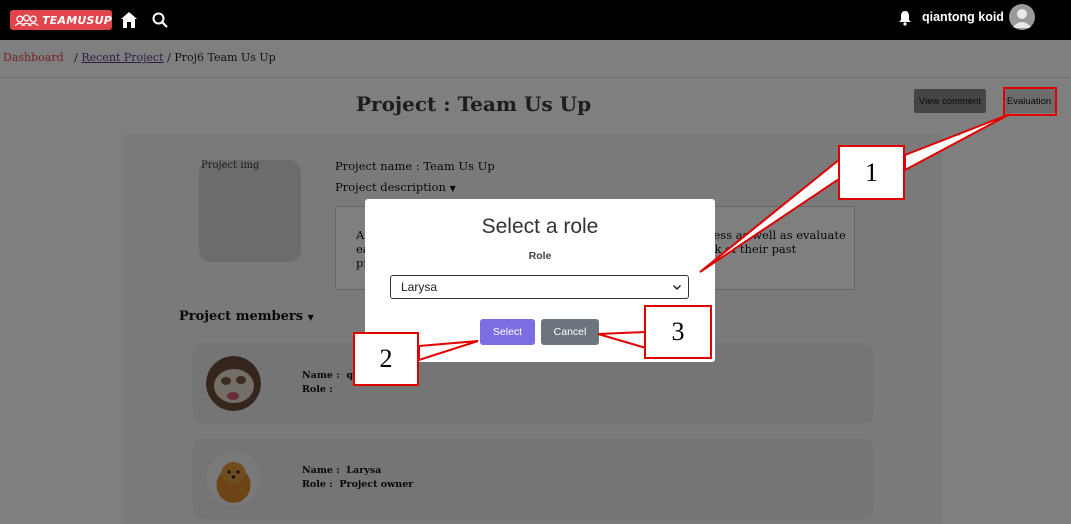 This screenshot has width=1071, height=524. What do you see at coordinates (540, 256) in the screenshot?
I see `role-label: Role` at bounding box center [540, 256].